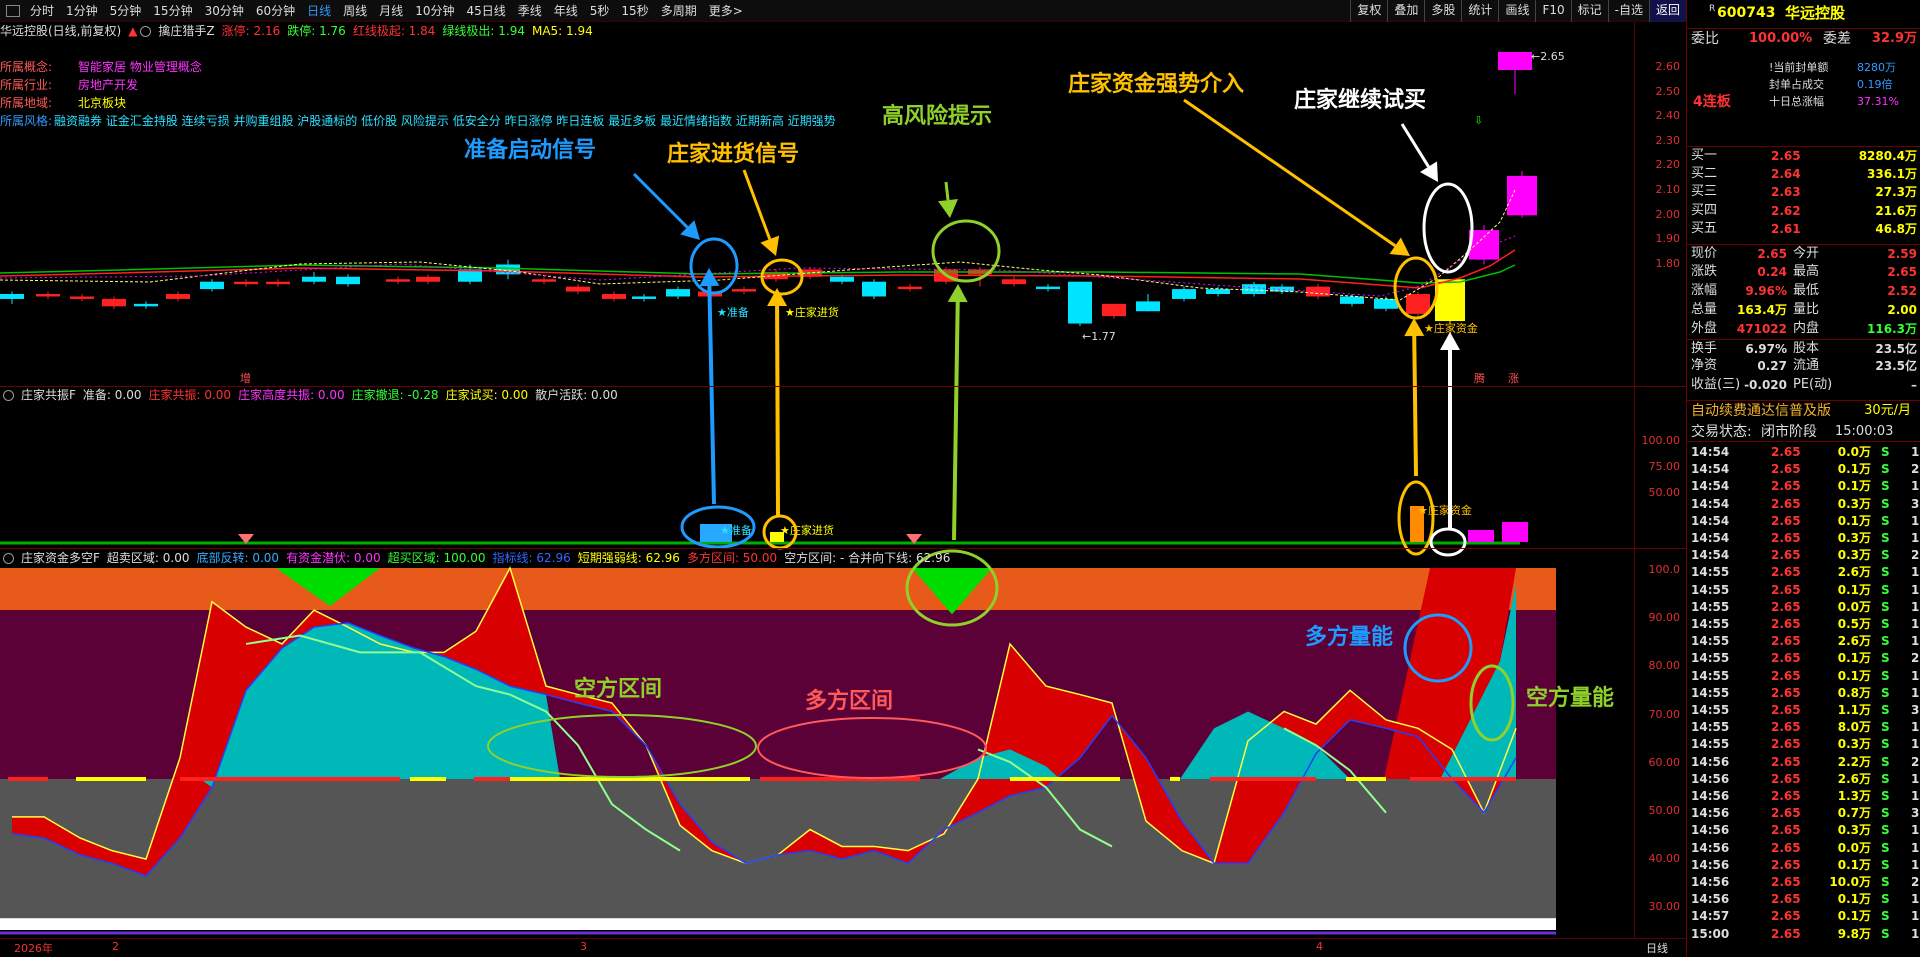 The height and width of the screenshot is (957, 1920). What do you see at coordinates (1850, 882) in the screenshot?
I see `tick-volume: 10.0万` at bounding box center [1850, 882].